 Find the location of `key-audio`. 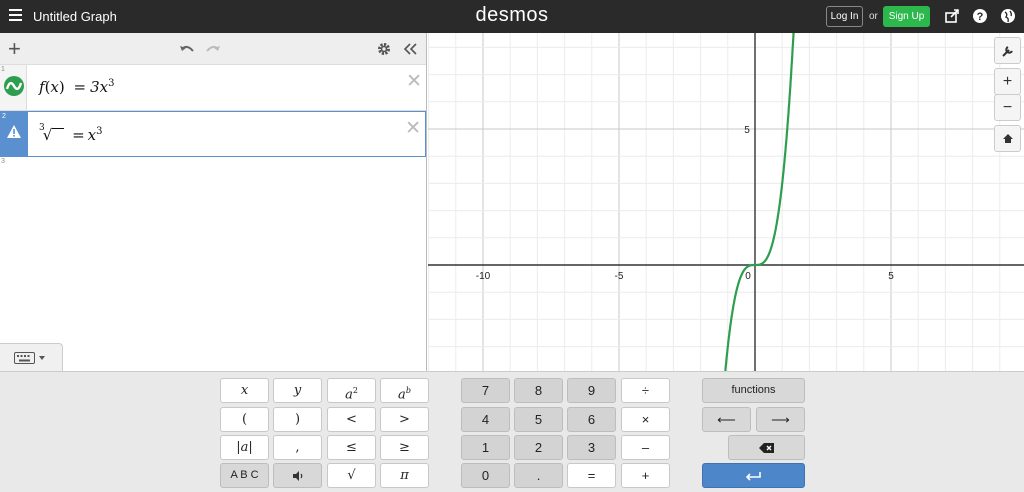

key-audio is located at coordinates (297, 475).